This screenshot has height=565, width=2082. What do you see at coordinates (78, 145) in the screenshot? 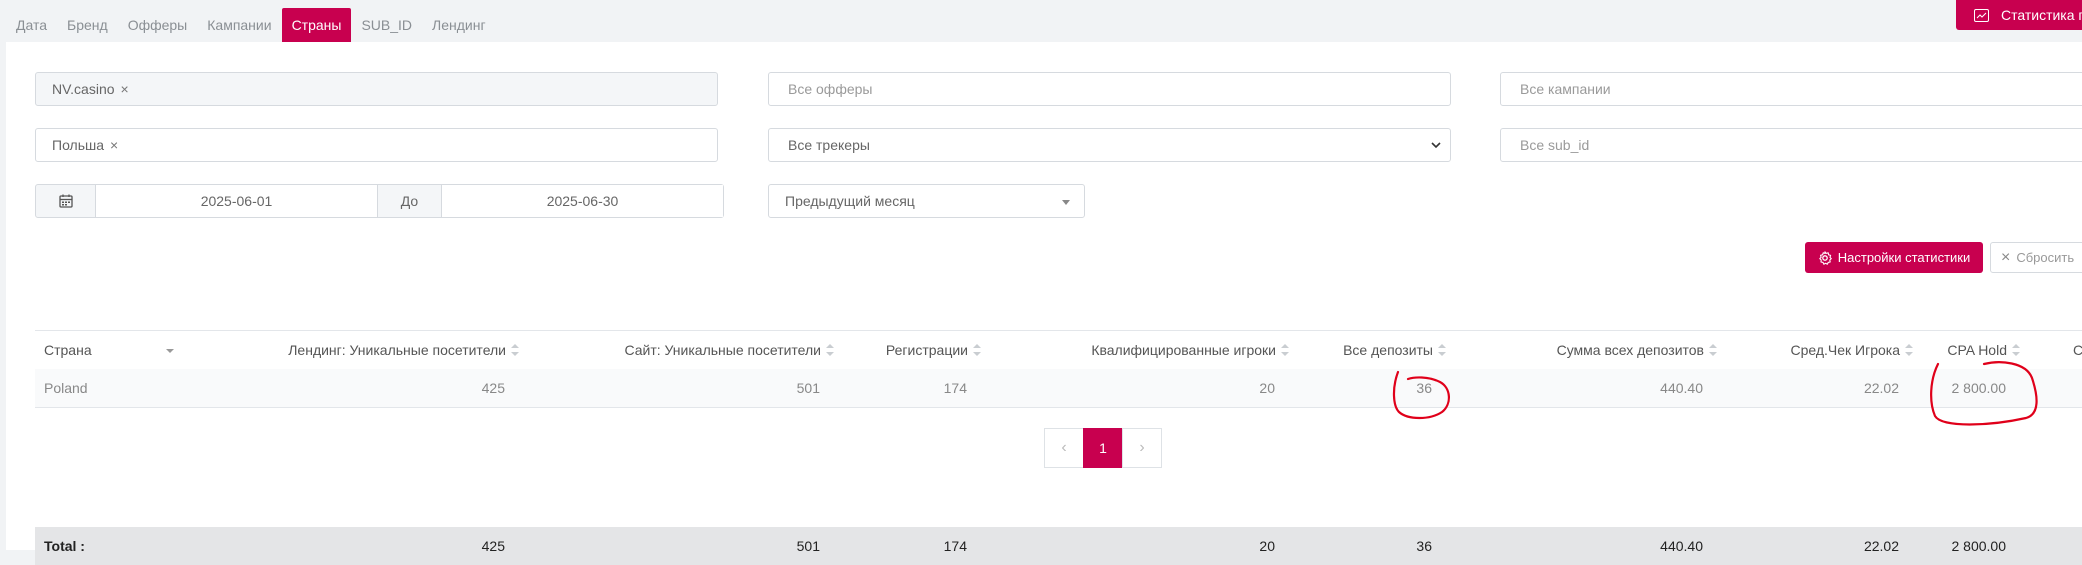
I see `country-tag-label: Польша` at bounding box center [78, 145].